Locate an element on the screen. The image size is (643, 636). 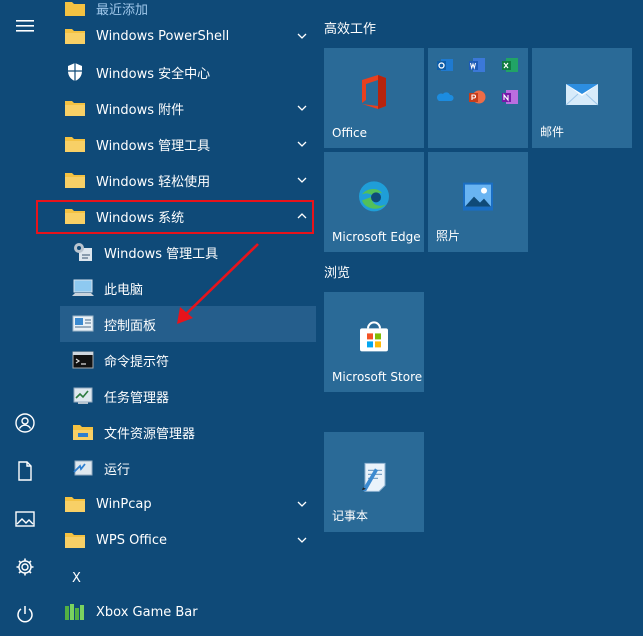
user-icon is located at coordinates (25, 423).